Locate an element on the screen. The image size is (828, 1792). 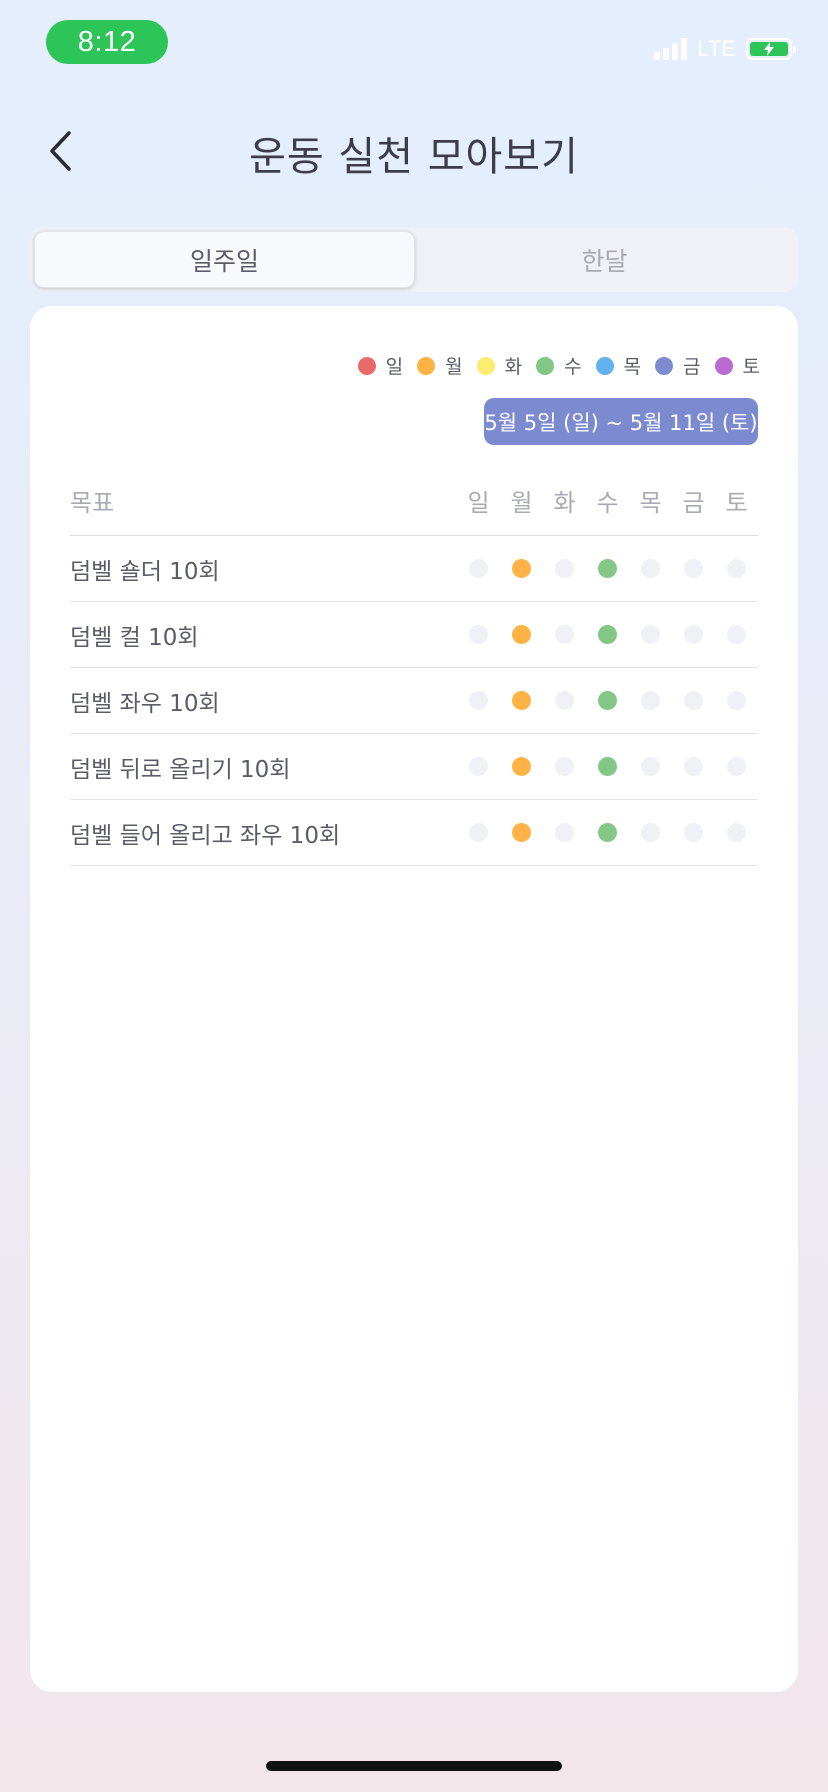
tab-week: 일주일 is located at coordinates (224, 259).